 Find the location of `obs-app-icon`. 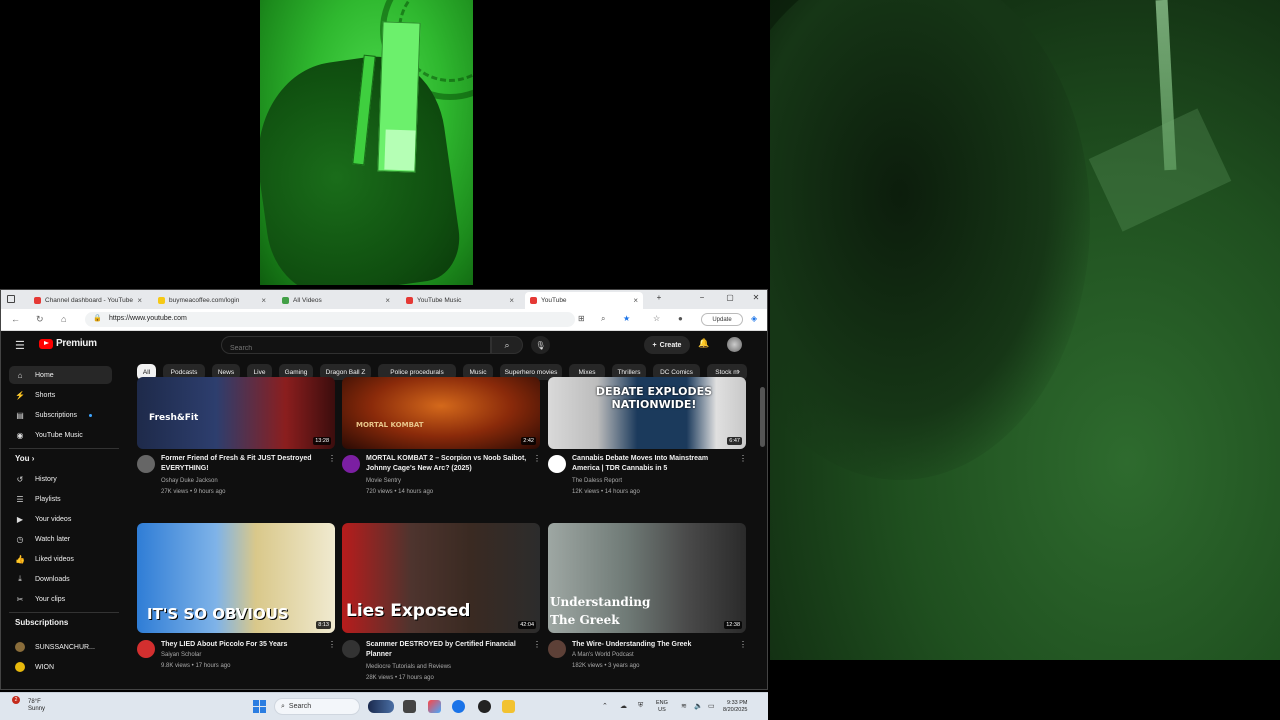

obs-app-icon is located at coordinates (484, 706).